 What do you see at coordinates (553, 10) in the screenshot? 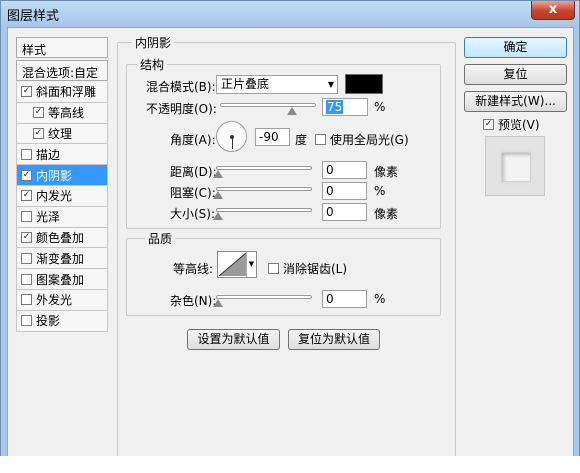
I see `close-button: x` at bounding box center [553, 10].